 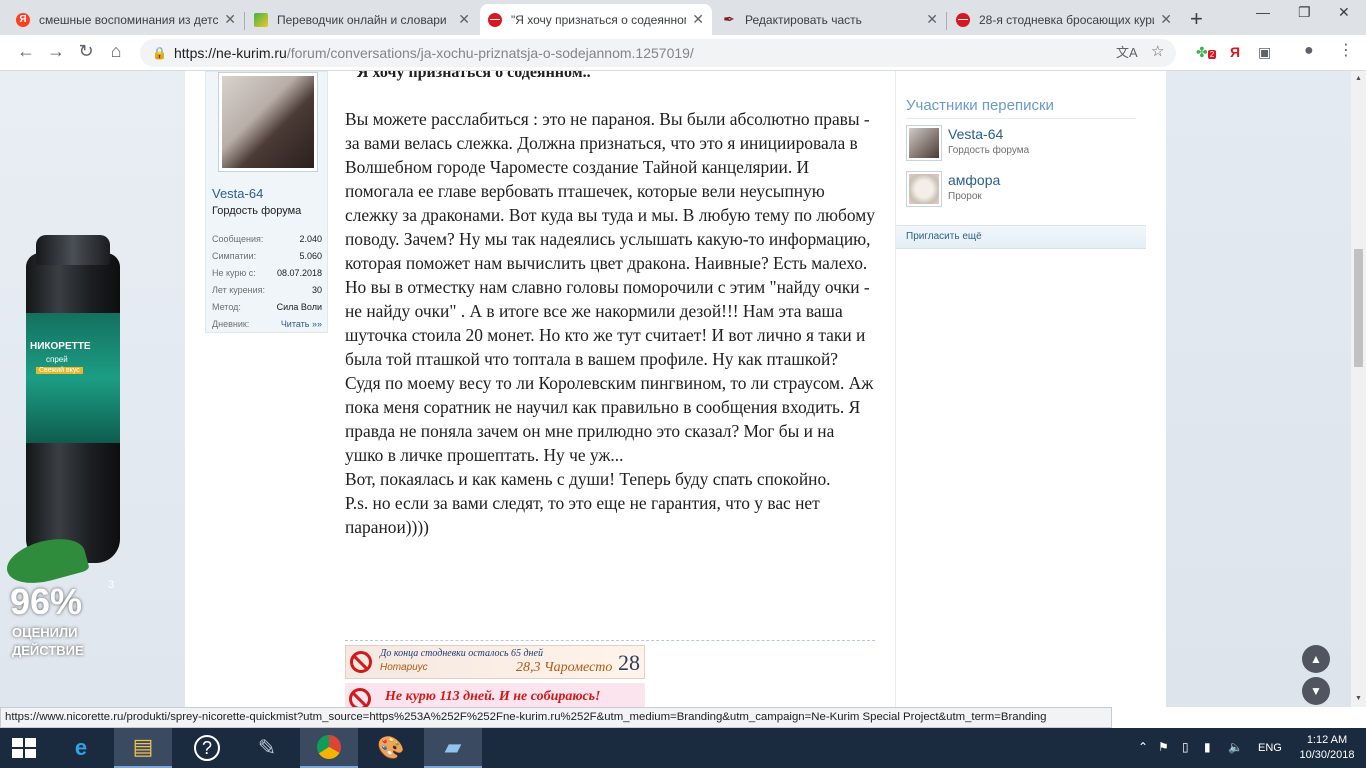 What do you see at coordinates (257, 211) in the screenshot?
I see `author-title: Гордость форума` at bounding box center [257, 211].